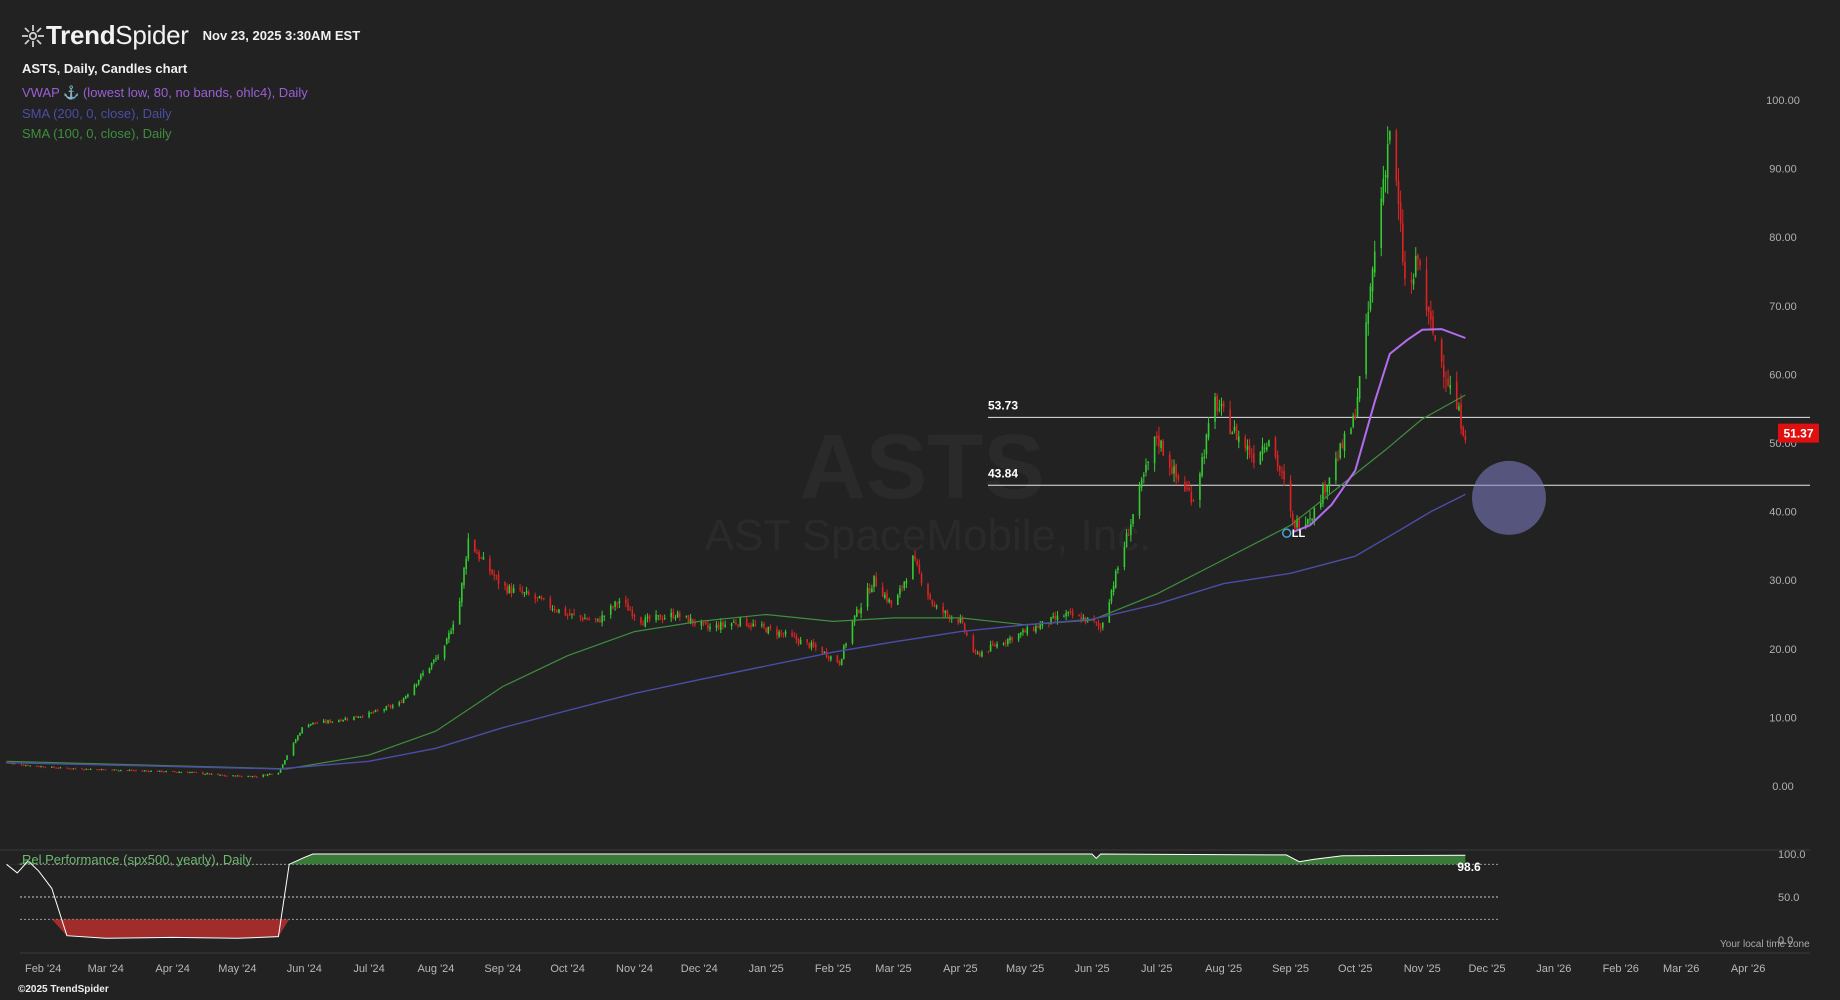 The height and width of the screenshot is (1000, 1840). I want to click on x-axis-label: Sep '24, so click(502, 969).